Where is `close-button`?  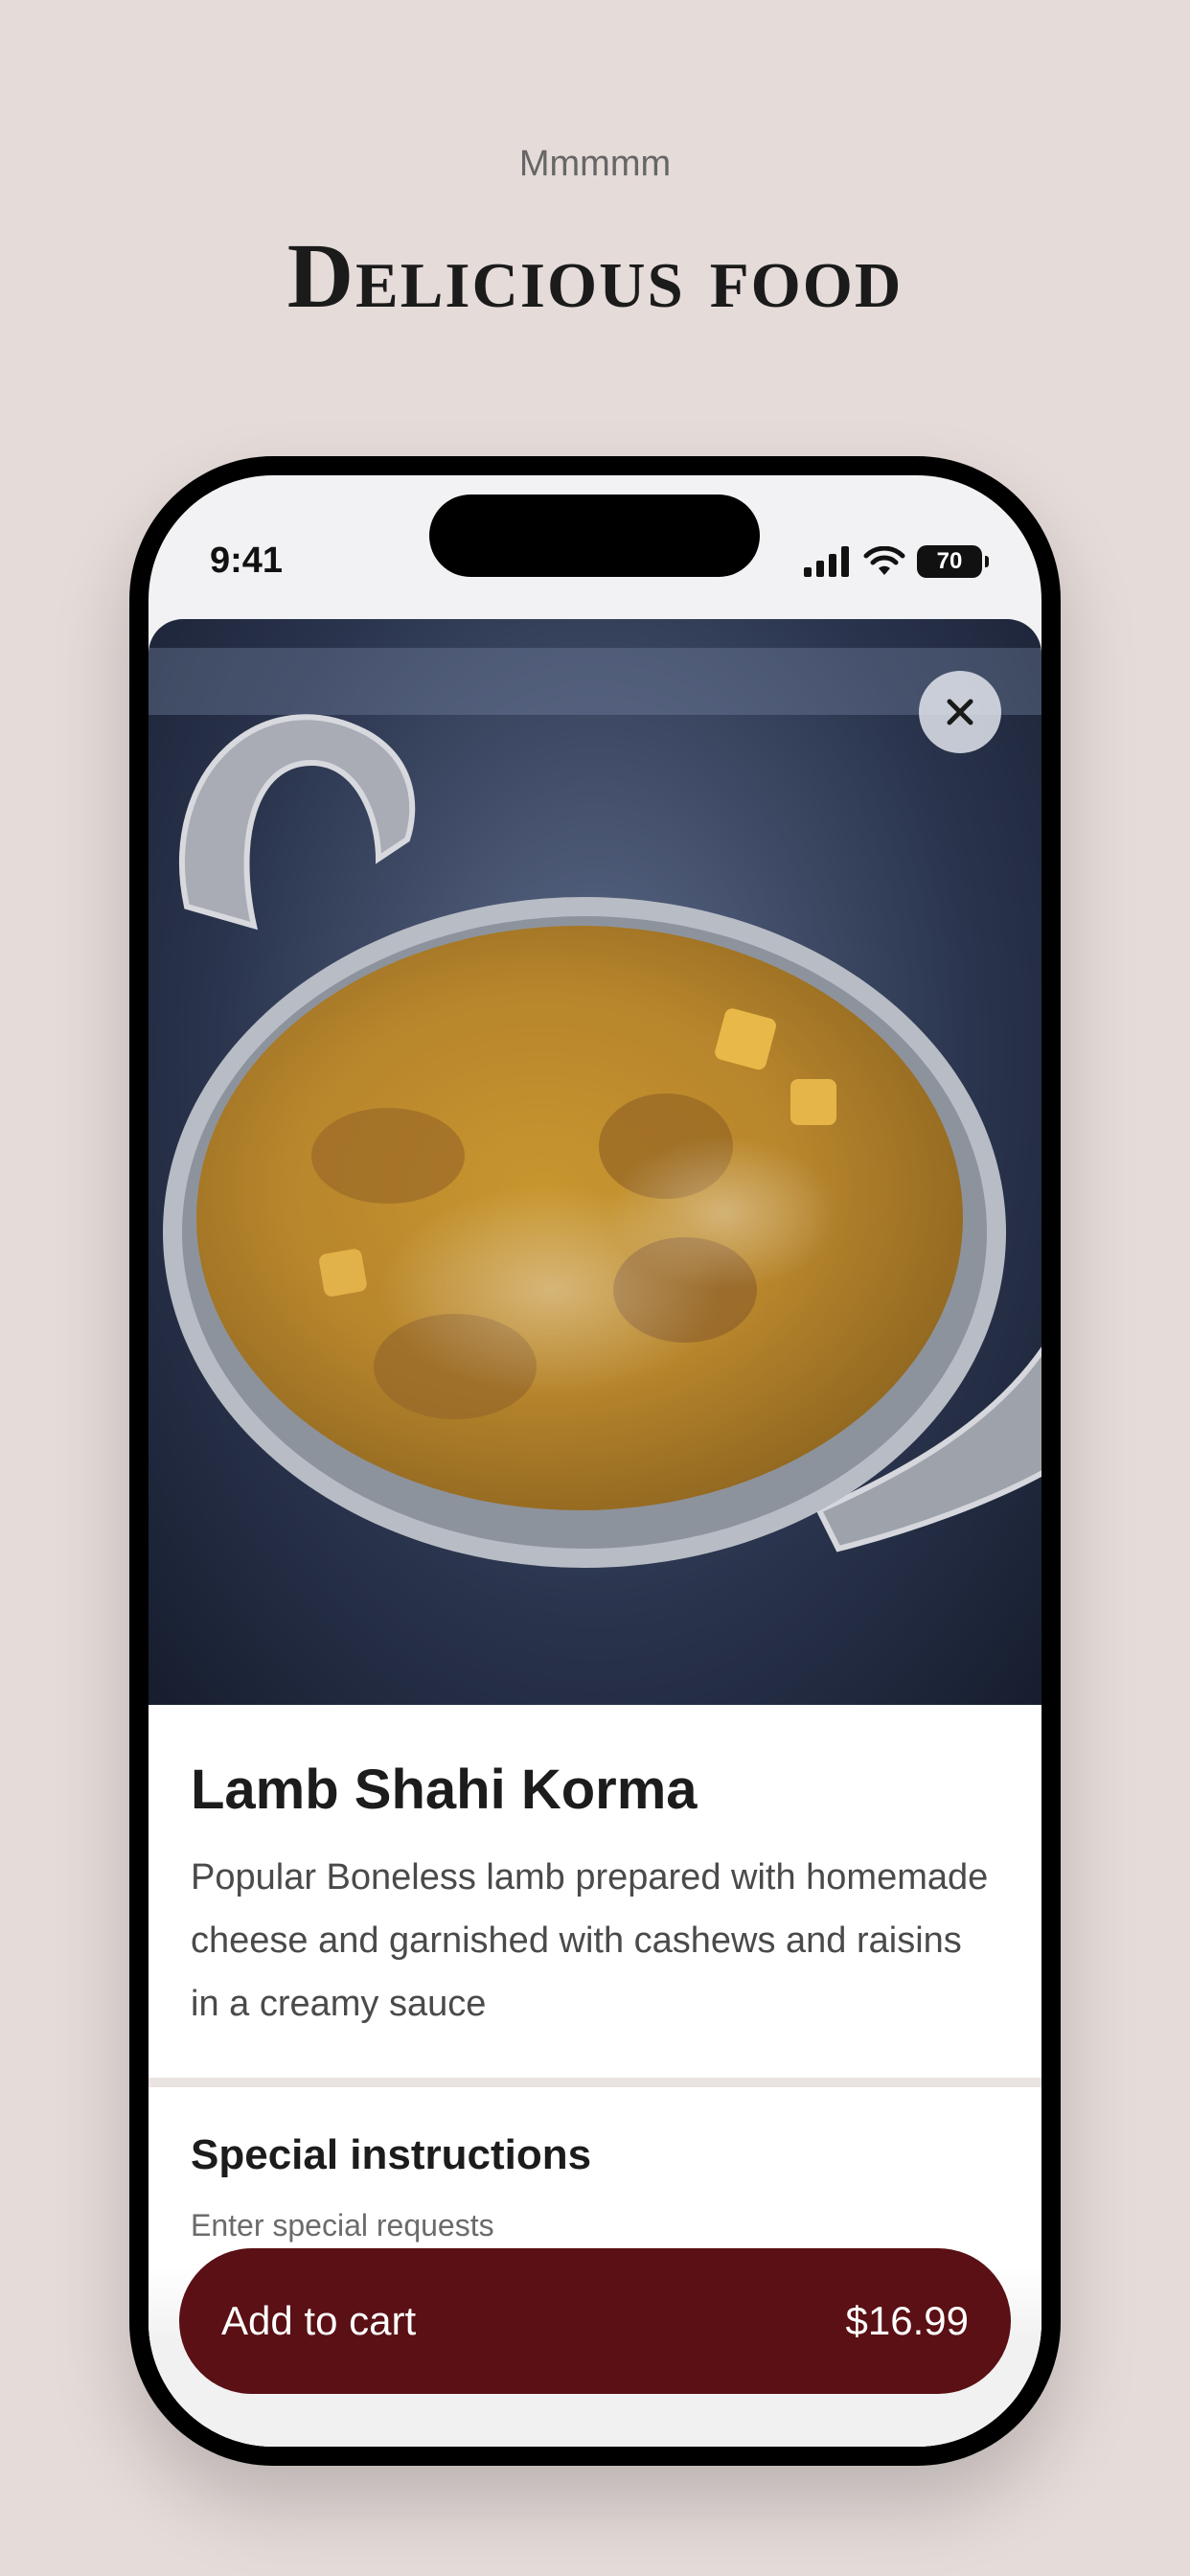 close-button is located at coordinates (960, 712).